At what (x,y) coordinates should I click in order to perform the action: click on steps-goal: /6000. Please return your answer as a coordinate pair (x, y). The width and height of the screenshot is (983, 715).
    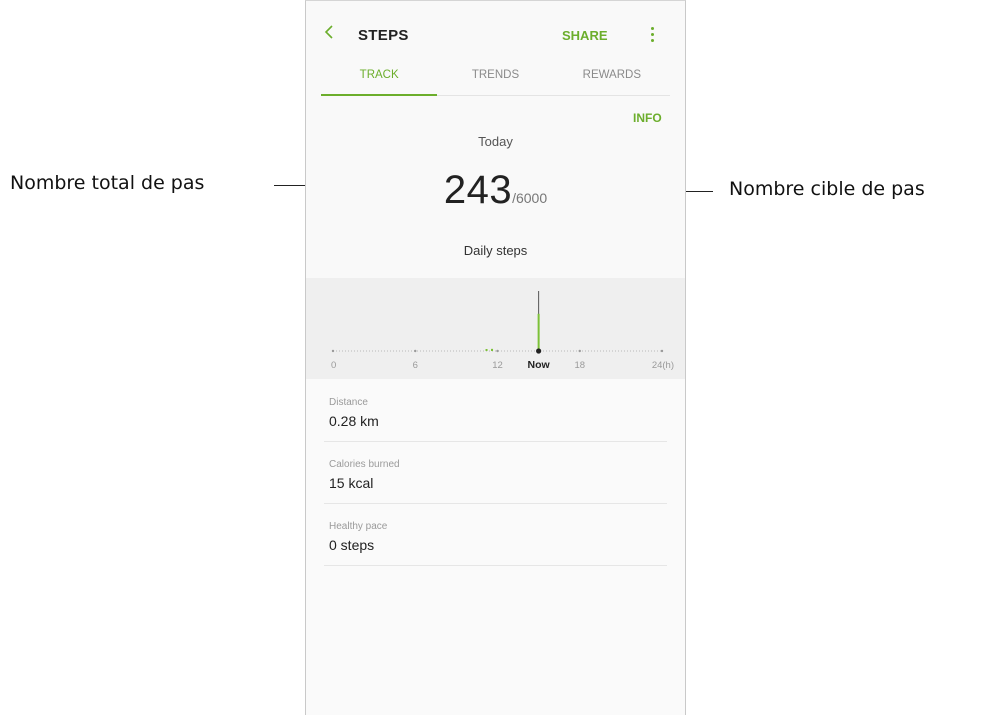
    Looking at the image, I should click on (530, 198).